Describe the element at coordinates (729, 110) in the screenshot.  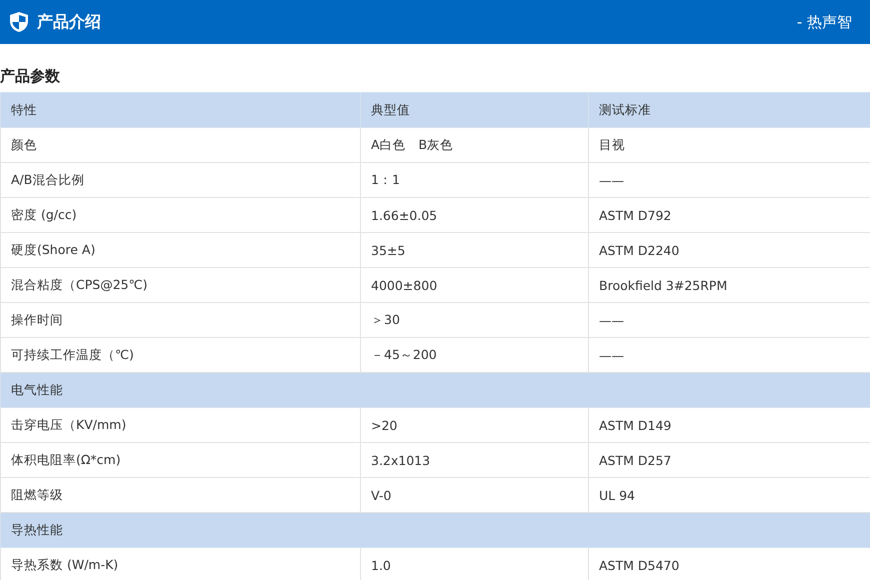
I see `table-header-cell: 测试标准` at that location.